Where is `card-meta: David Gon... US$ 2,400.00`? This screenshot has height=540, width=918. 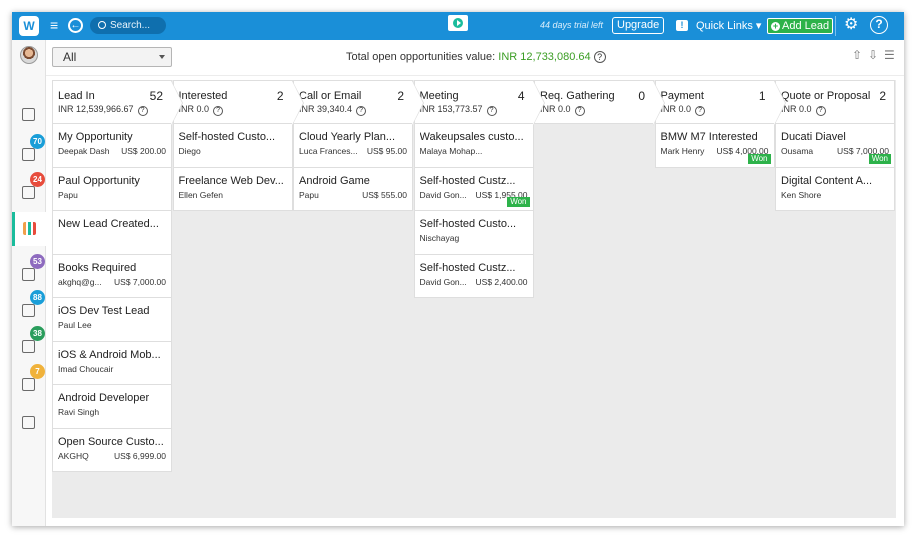
card-meta: David Gon... US$ 2,400.00 is located at coordinates (476, 282).